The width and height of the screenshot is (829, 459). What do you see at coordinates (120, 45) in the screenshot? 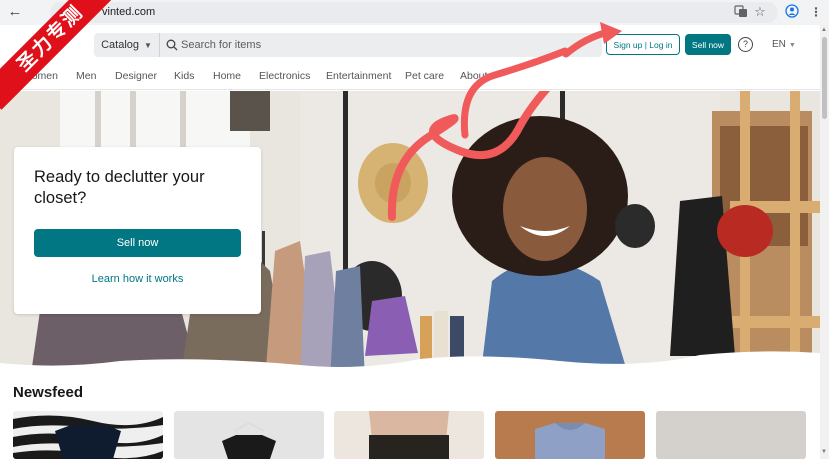
I see `catalog-label: Catalog` at bounding box center [120, 45].